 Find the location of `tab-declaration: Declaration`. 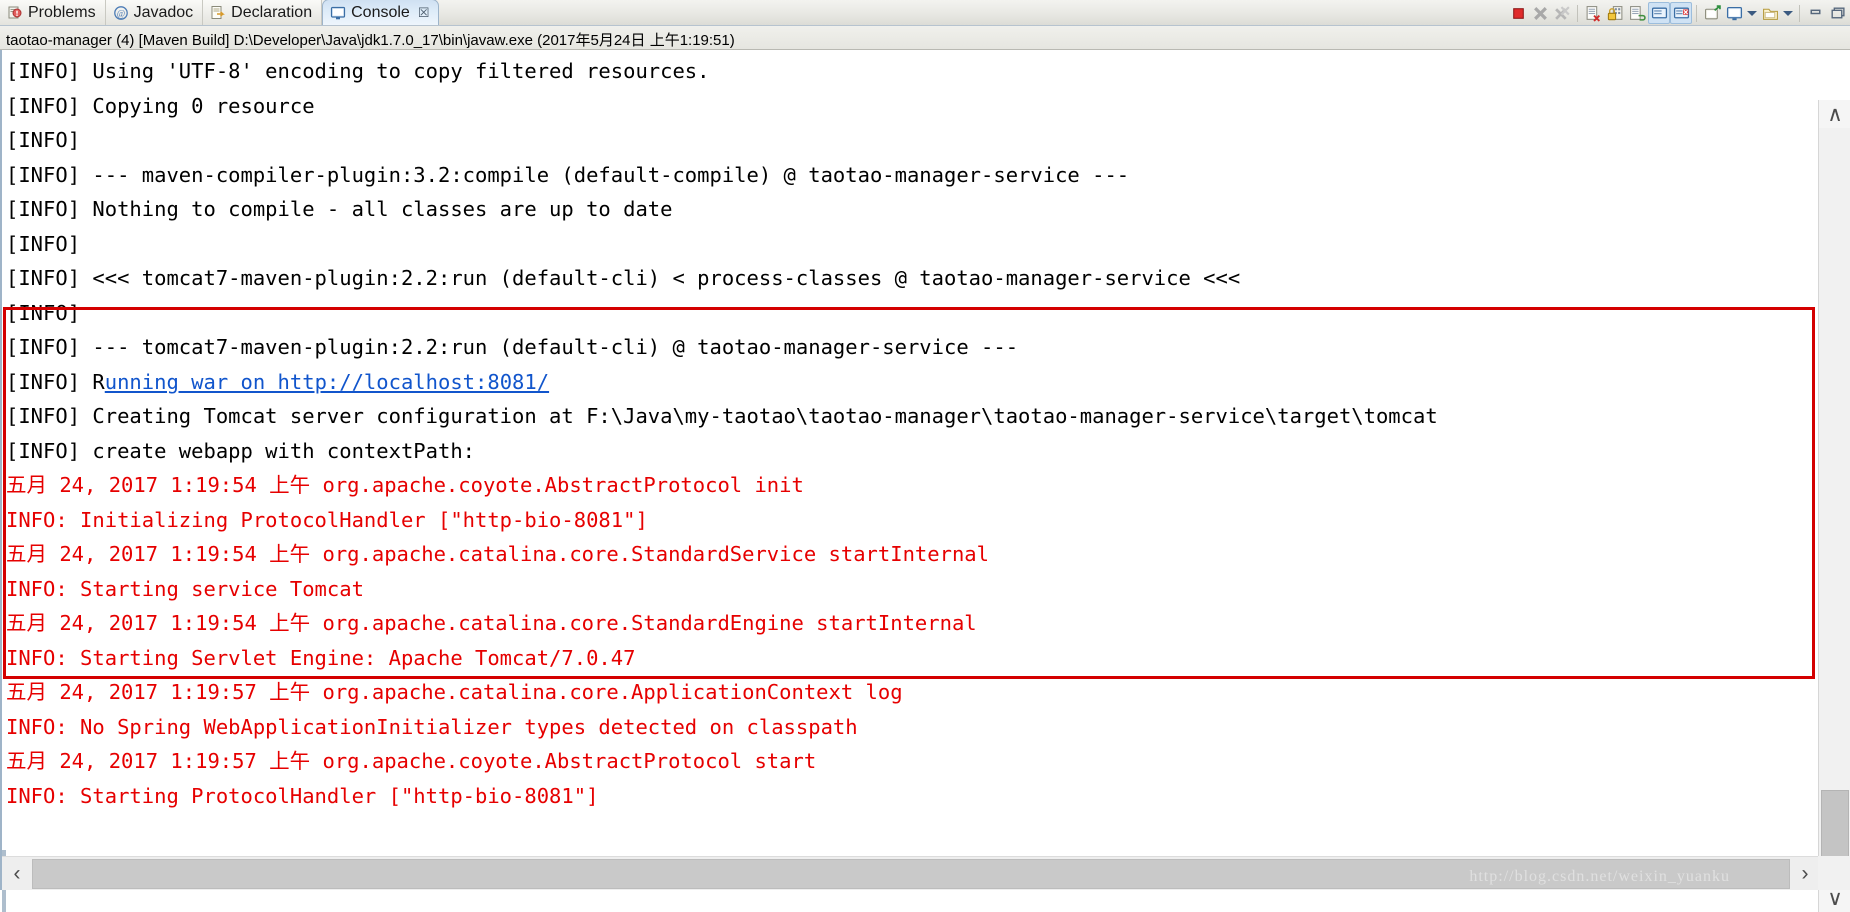

tab-declaration: Declaration is located at coordinates (263, 12).